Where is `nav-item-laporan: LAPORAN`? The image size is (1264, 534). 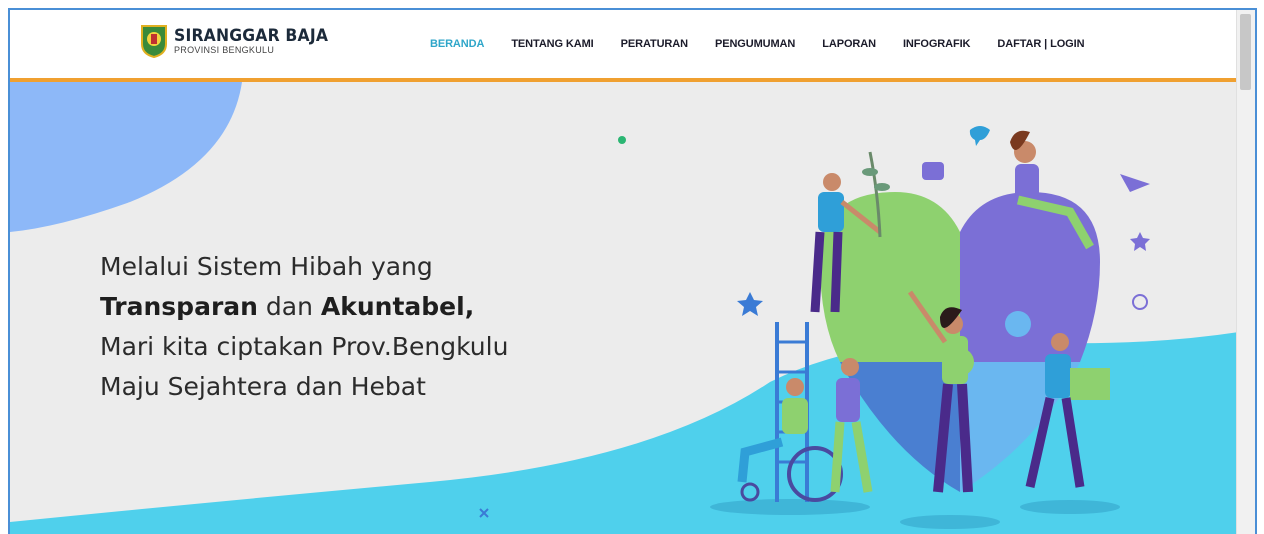
nav-item-laporan: LAPORAN is located at coordinates (849, 44).